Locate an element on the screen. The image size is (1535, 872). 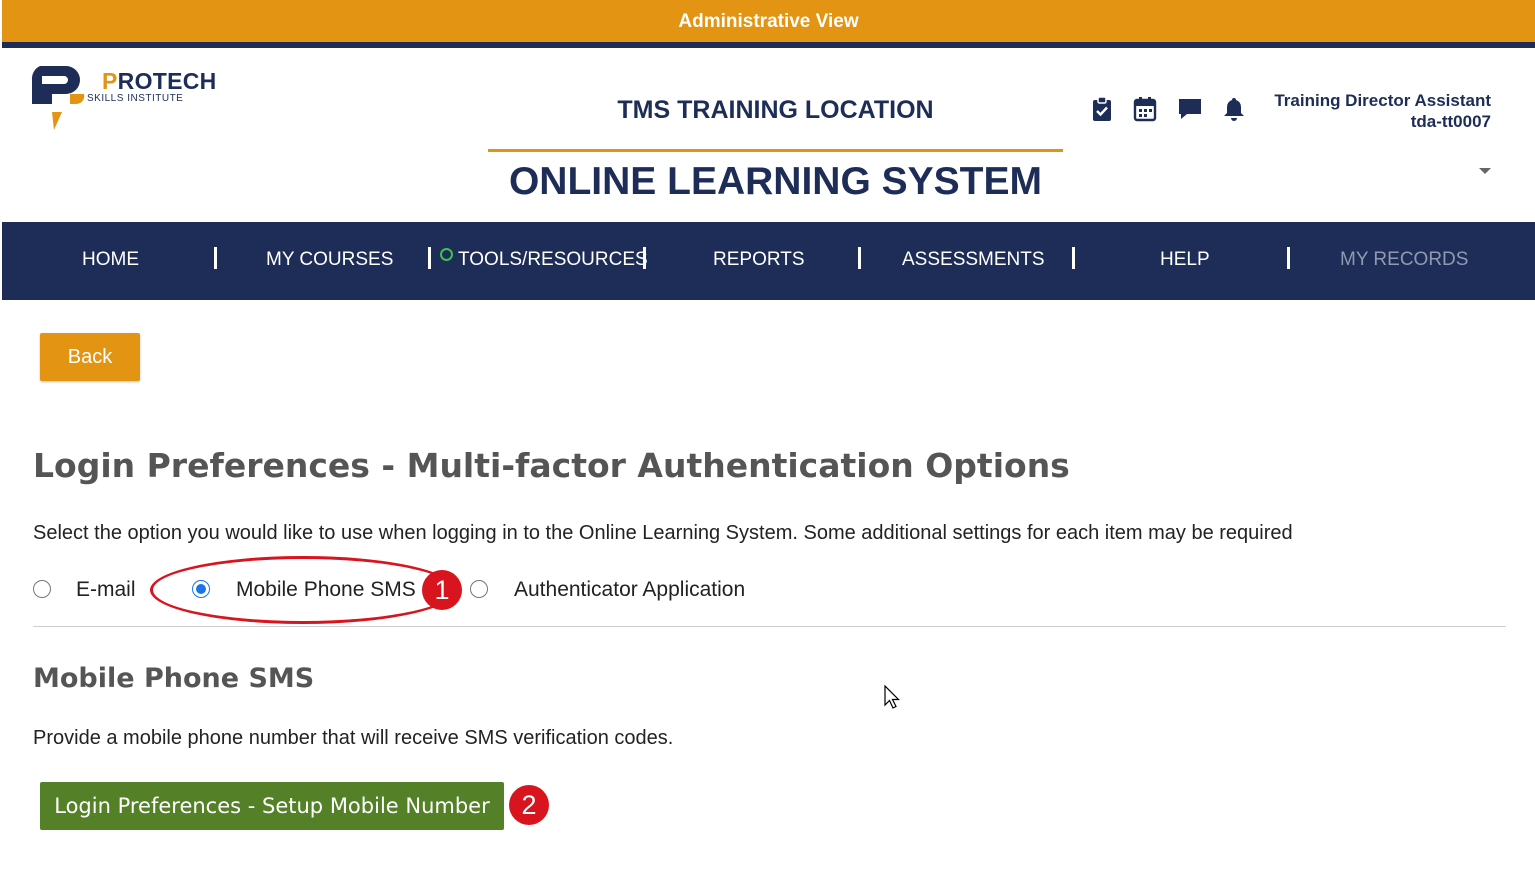
system-title: ONLINE LEARNING SYSTEM is located at coordinates (775, 181).